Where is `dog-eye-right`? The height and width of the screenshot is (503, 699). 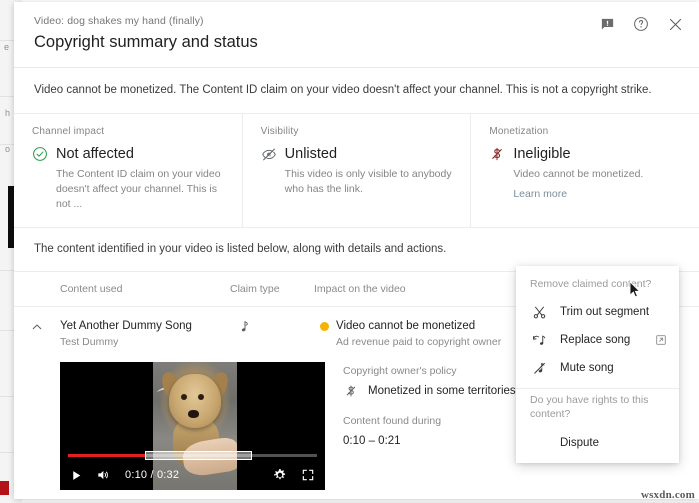
dog-eye-right is located at coordinates (201, 397).